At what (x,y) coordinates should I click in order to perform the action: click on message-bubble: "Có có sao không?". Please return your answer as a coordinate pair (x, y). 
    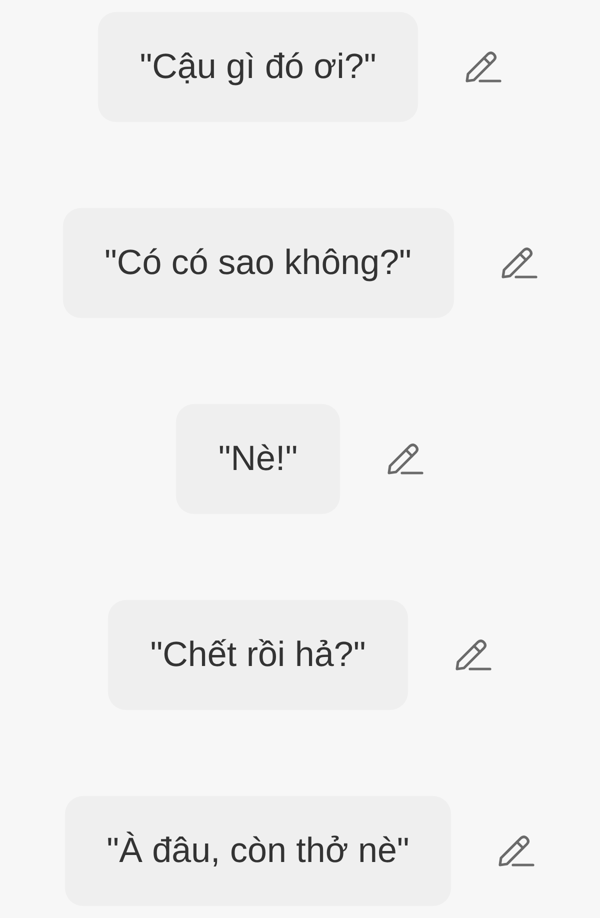
    Looking at the image, I should click on (258, 263).